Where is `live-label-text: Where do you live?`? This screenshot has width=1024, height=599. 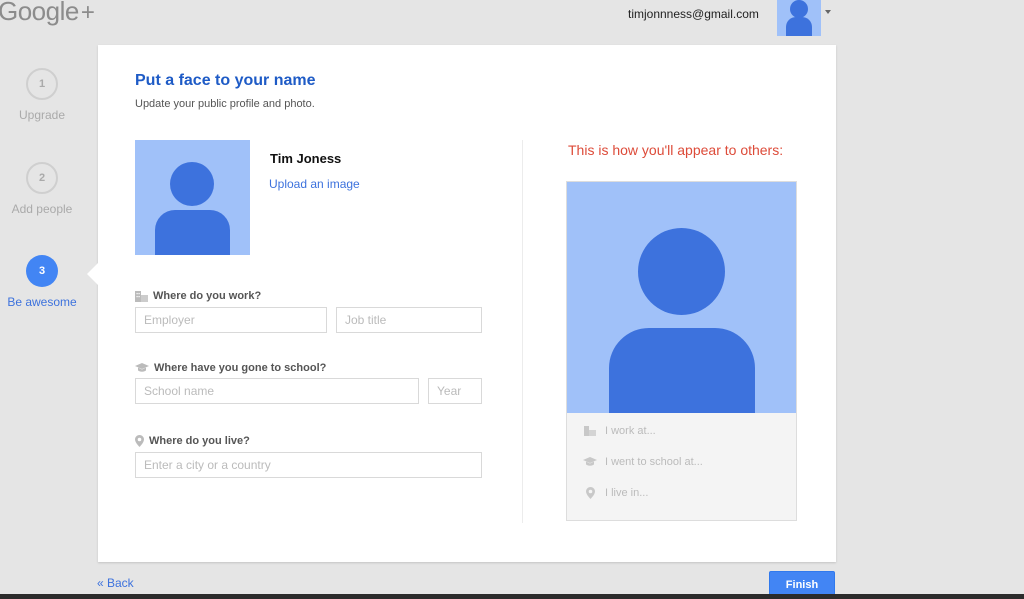
live-label-text: Where do you live? is located at coordinates (199, 441).